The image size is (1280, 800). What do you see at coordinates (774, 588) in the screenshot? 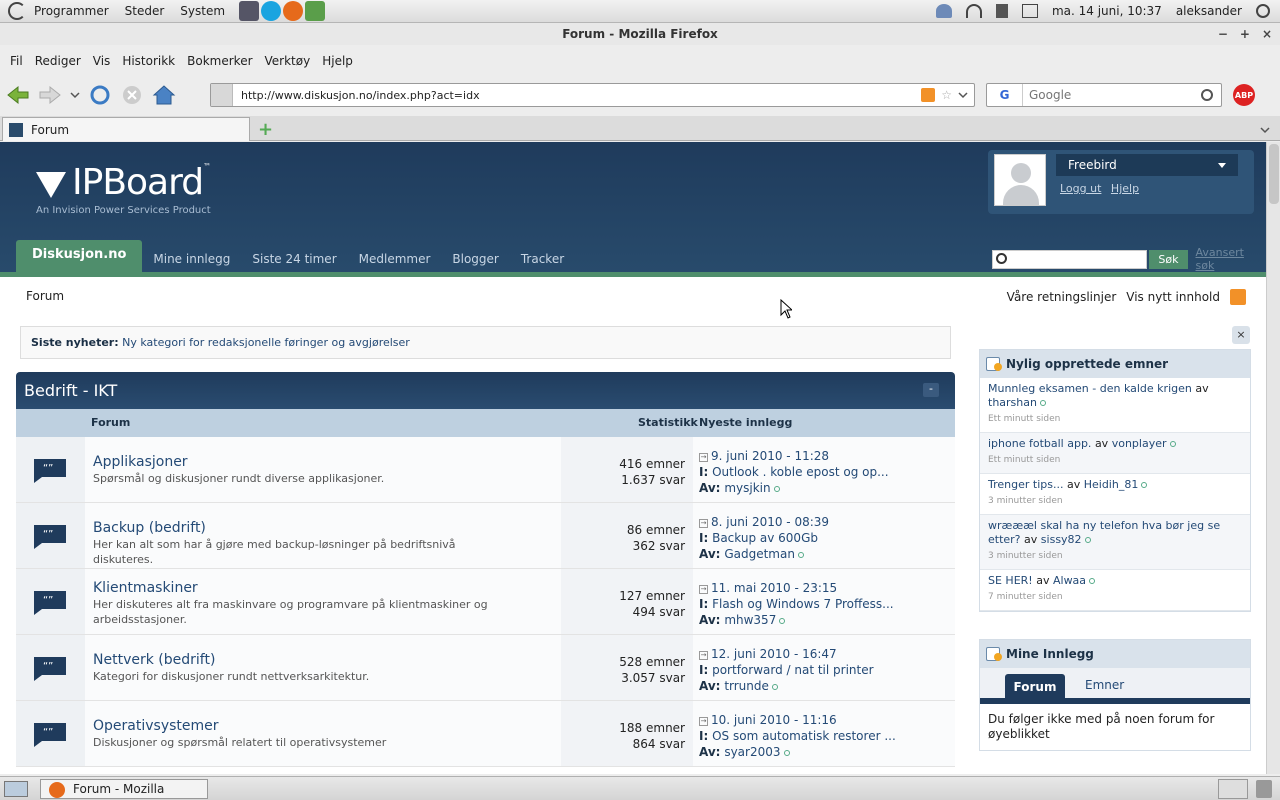
I see `latest-date: 11. mai 2010 - 23:15` at bounding box center [774, 588].